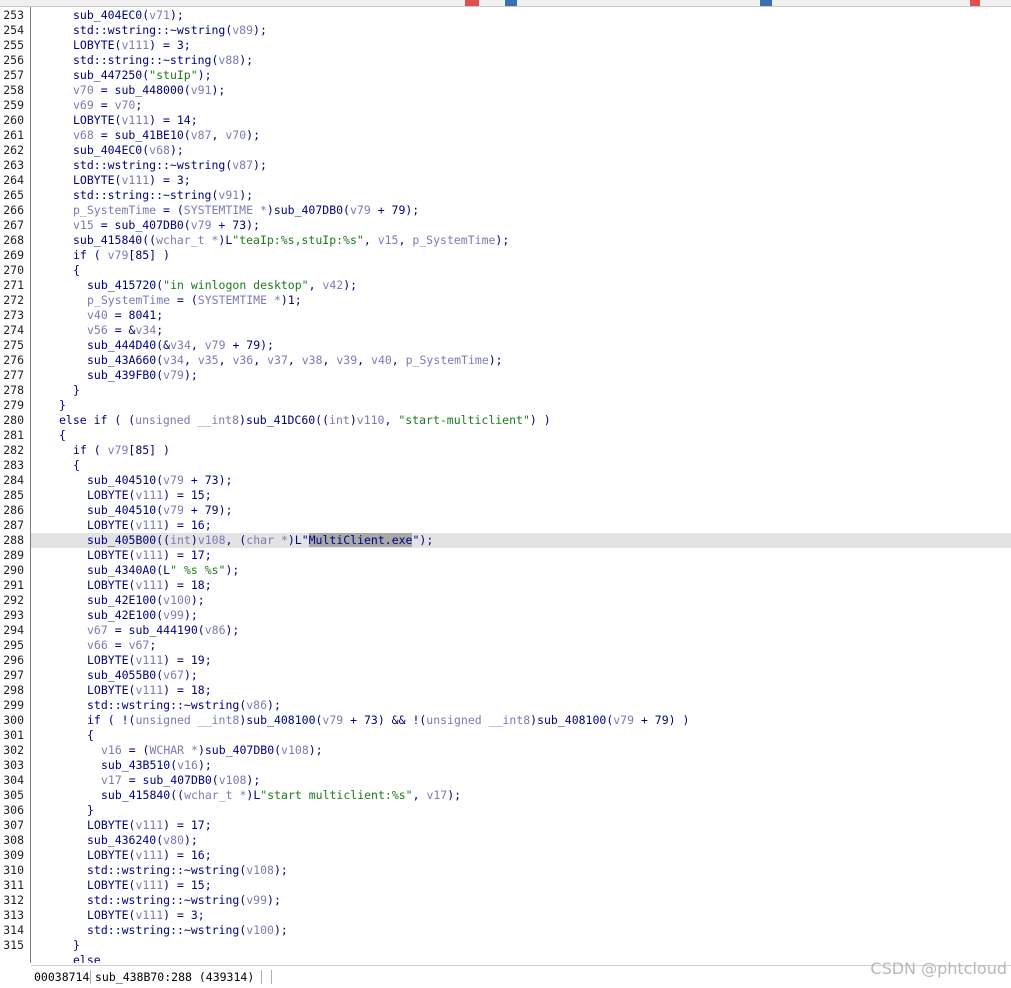 This screenshot has width=1011, height=988. Describe the element at coordinates (111, 660) in the screenshot. I see `code-token-fn: LOBYTE(` at that location.